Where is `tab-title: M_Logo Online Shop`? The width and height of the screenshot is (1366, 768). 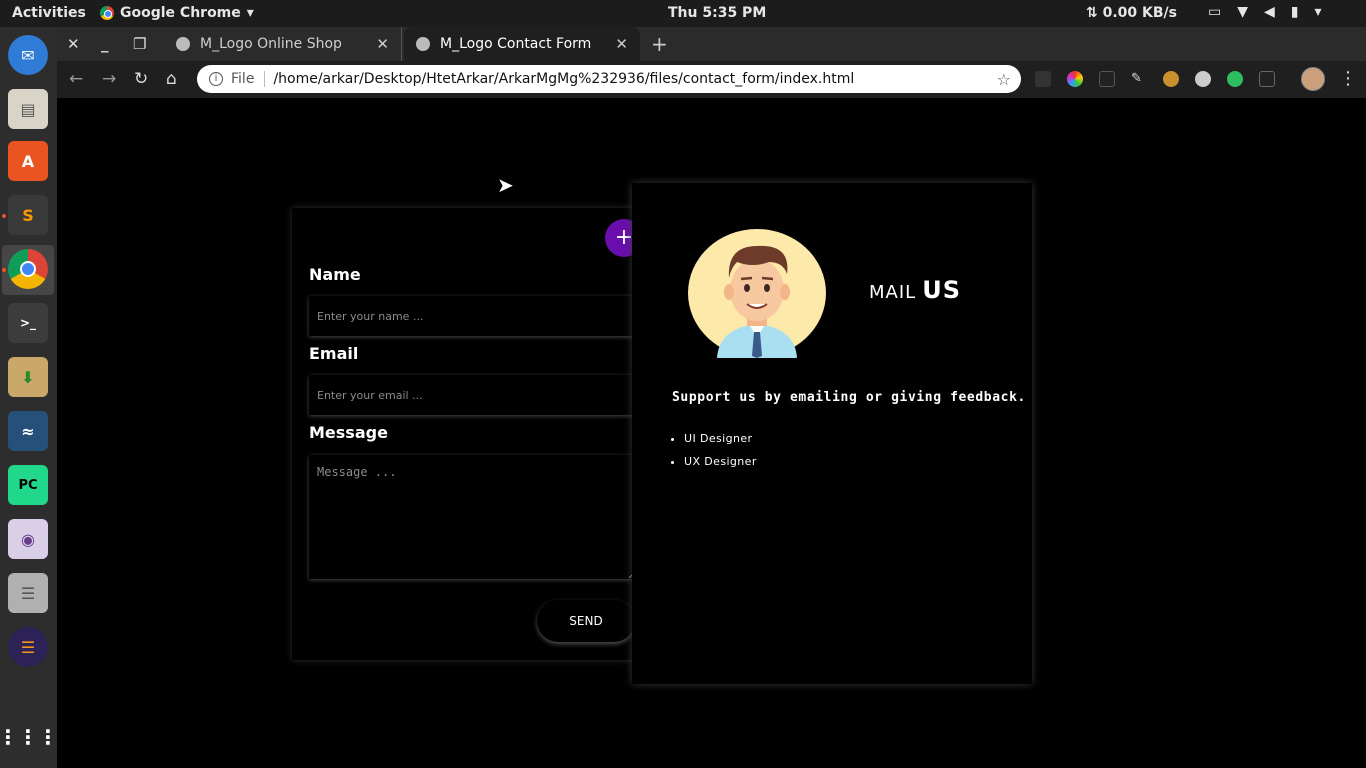
tab-title: M_Logo Online Shop is located at coordinates (271, 44).